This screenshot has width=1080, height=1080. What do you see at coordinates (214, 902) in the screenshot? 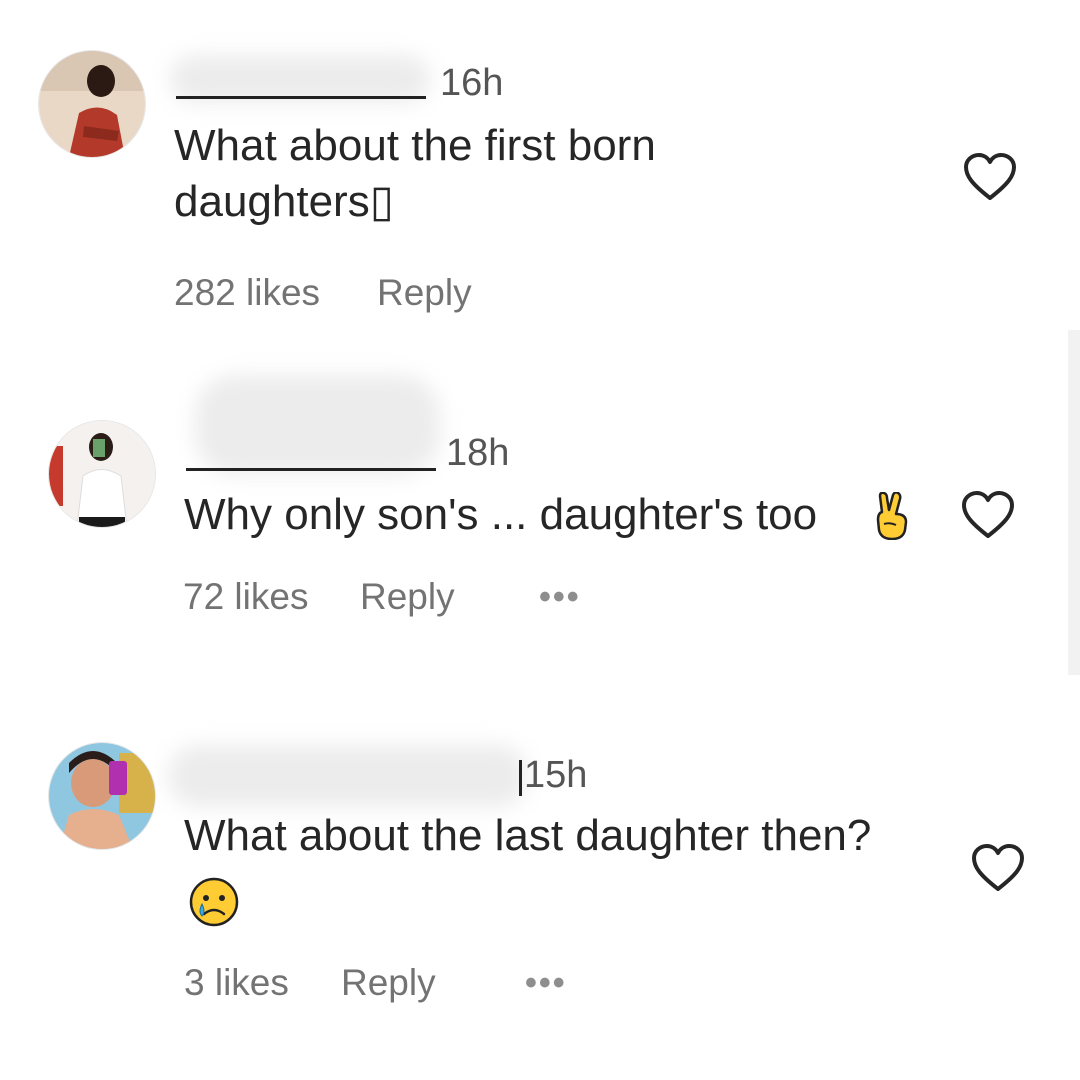
I see `crying-face-icon` at bounding box center [214, 902].